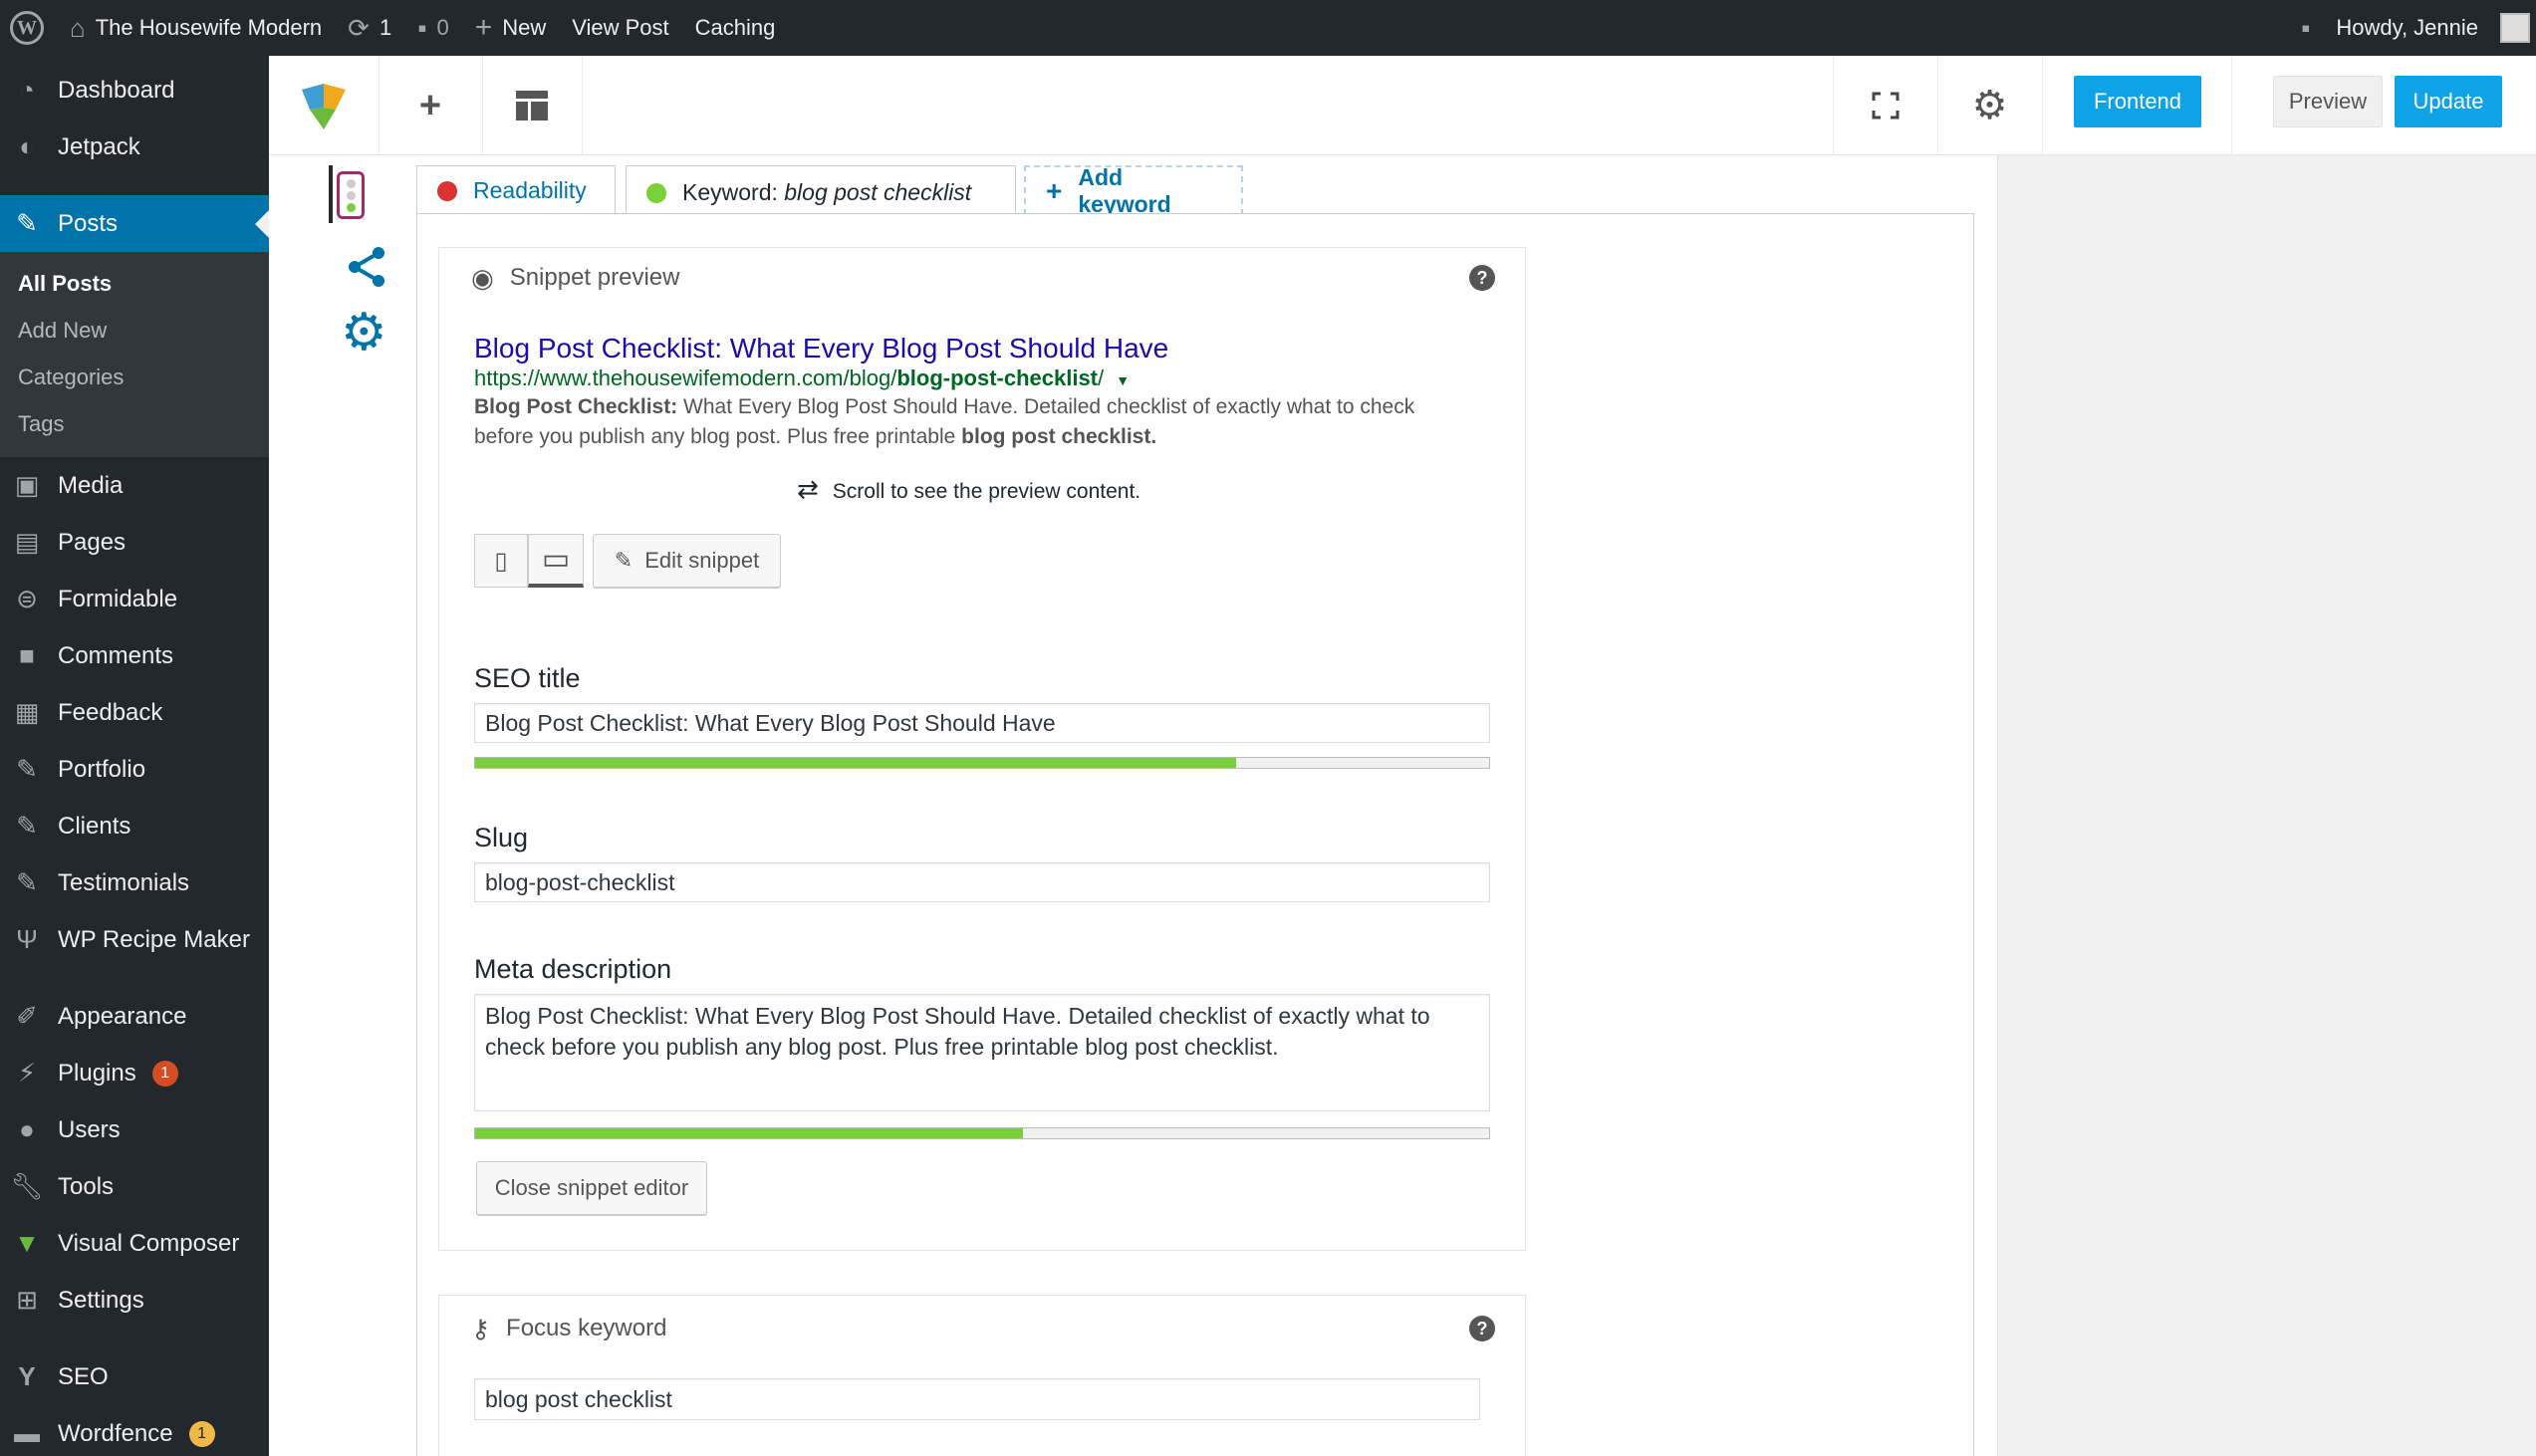  I want to click on submenu-categories: Categories, so click(134, 377).